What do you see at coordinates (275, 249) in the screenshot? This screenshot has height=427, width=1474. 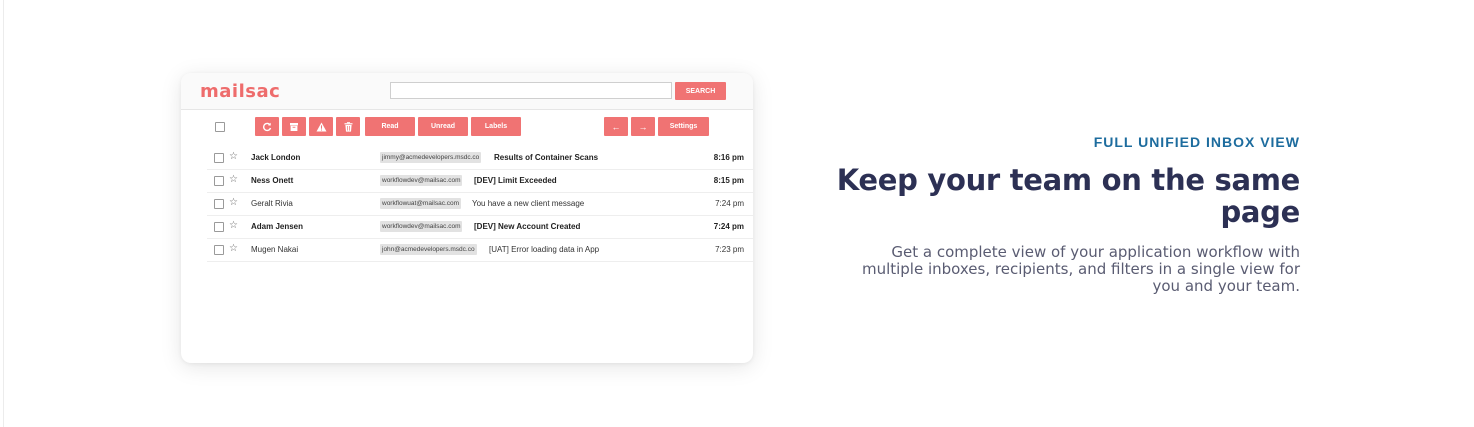 I see `message-sender: Mugen Nakai` at bounding box center [275, 249].